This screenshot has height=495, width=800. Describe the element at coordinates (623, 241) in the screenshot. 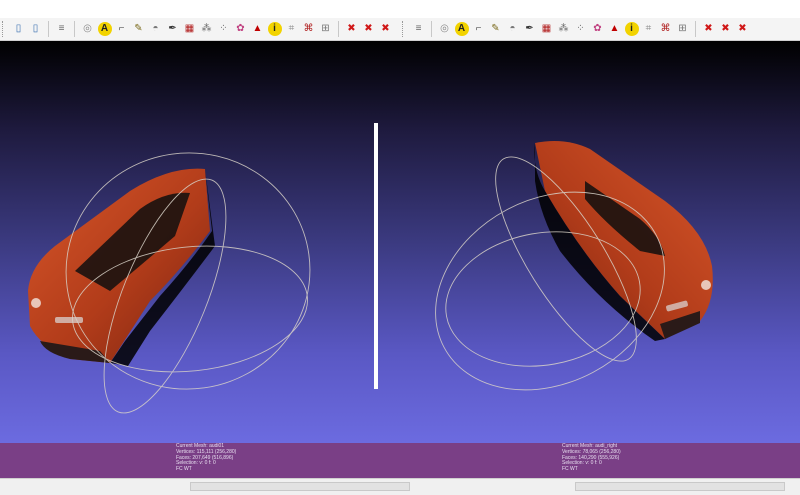

I see `right-mesh-car` at that location.